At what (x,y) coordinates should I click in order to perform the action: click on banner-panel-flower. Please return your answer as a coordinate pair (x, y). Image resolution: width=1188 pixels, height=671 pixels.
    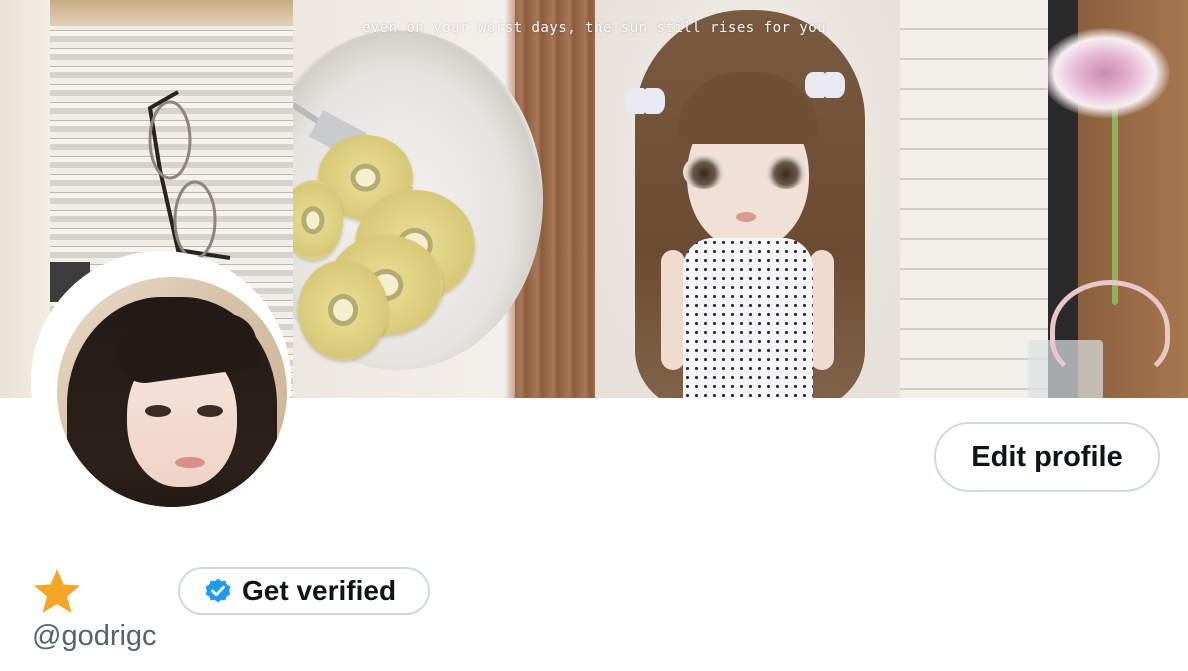
    Looking at the image, I should click on (1044, 199).